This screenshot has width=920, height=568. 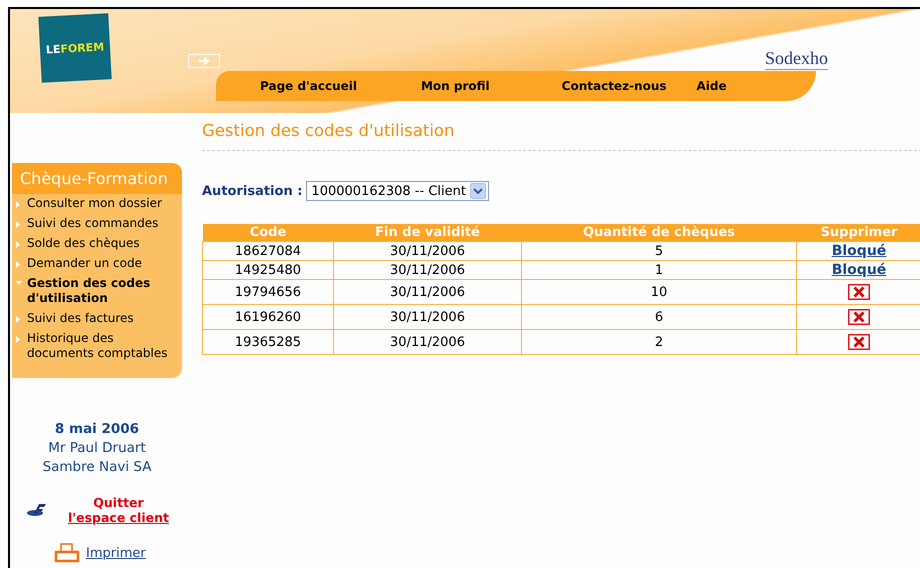 I want to click on date-text: 8 mai 2006, so click(x=97, y=429).